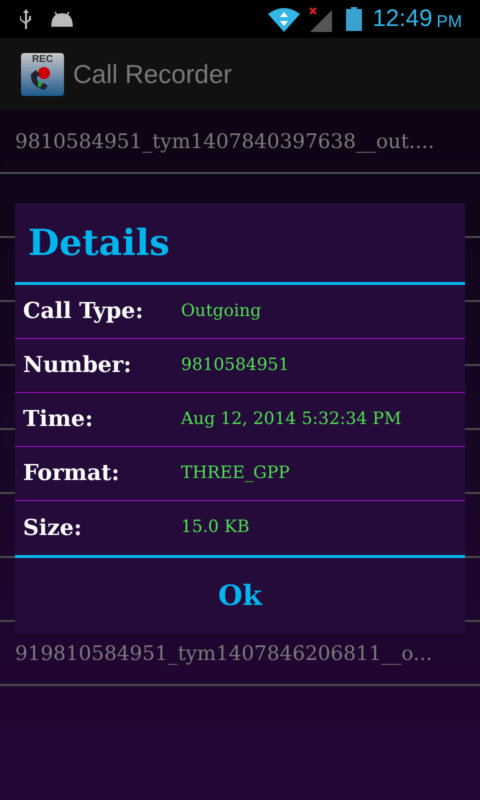 The width and height of the screenshot is (480, 800). I want to click on android-icon, so click(62, 19).